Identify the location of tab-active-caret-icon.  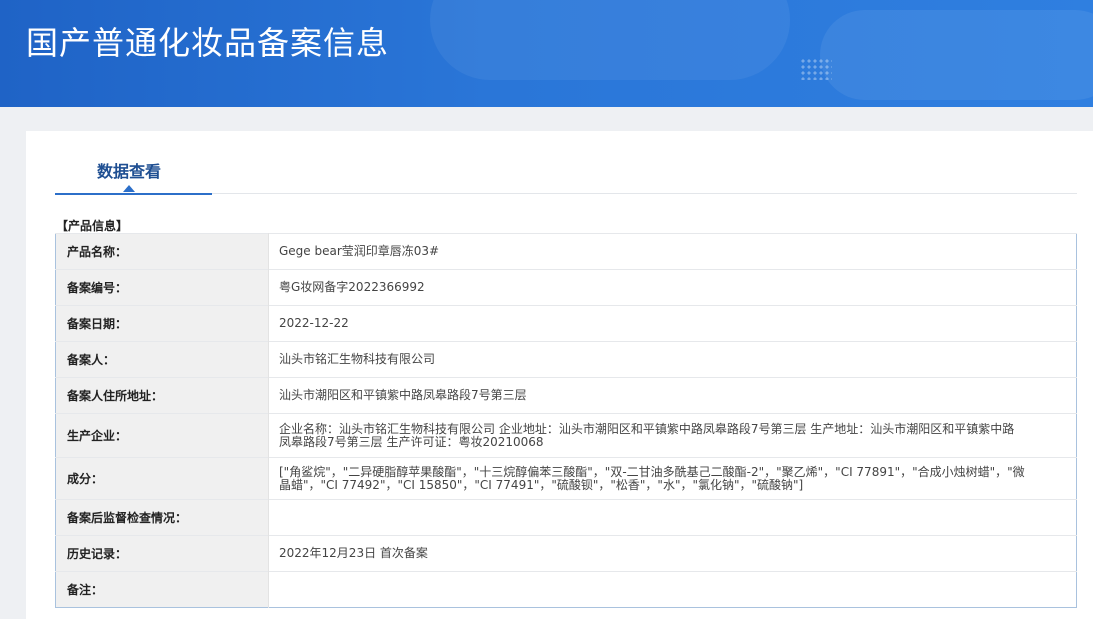
(129, 188).